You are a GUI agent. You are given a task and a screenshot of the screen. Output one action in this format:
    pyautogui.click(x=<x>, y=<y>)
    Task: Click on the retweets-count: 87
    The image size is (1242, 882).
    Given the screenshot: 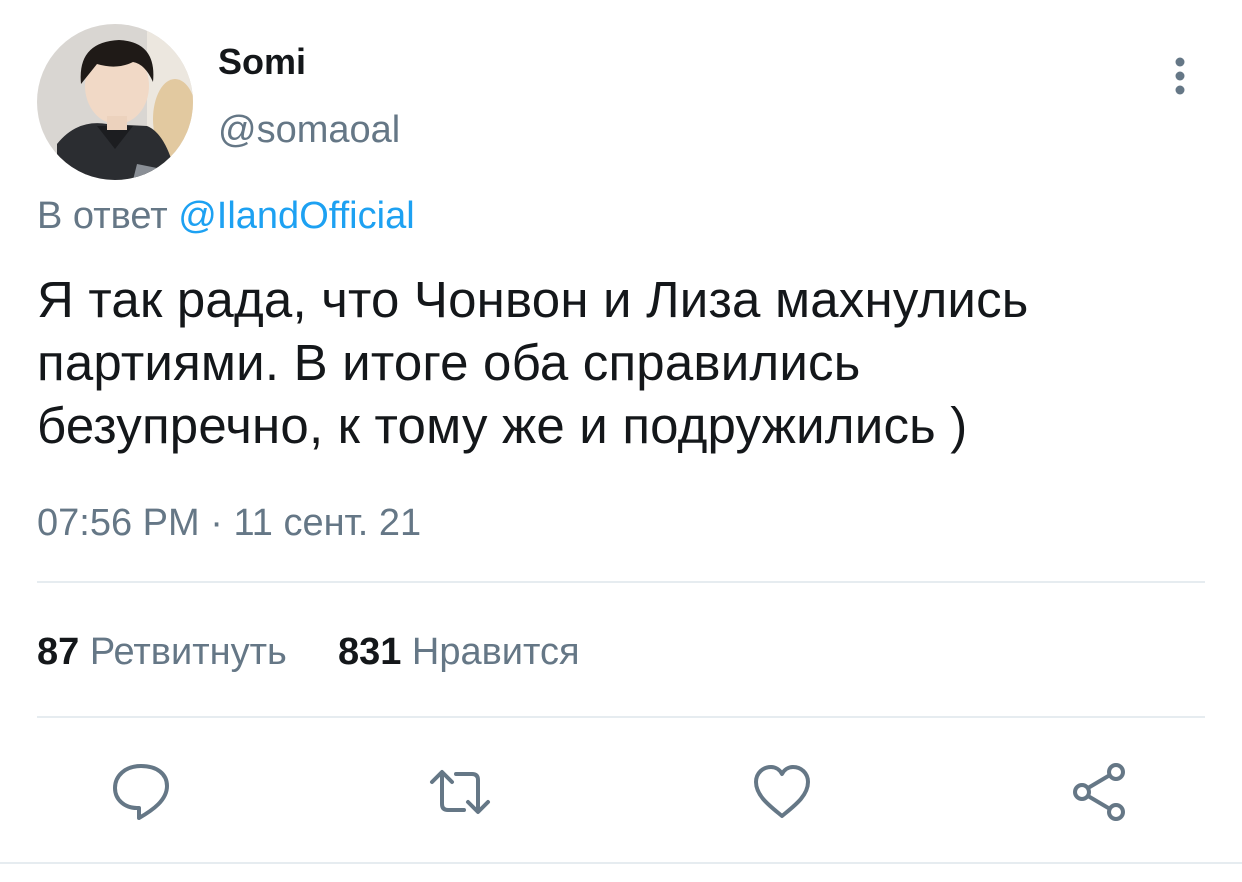 What is the action you would take?
    pyautogui.click(x=58, y=652)
    